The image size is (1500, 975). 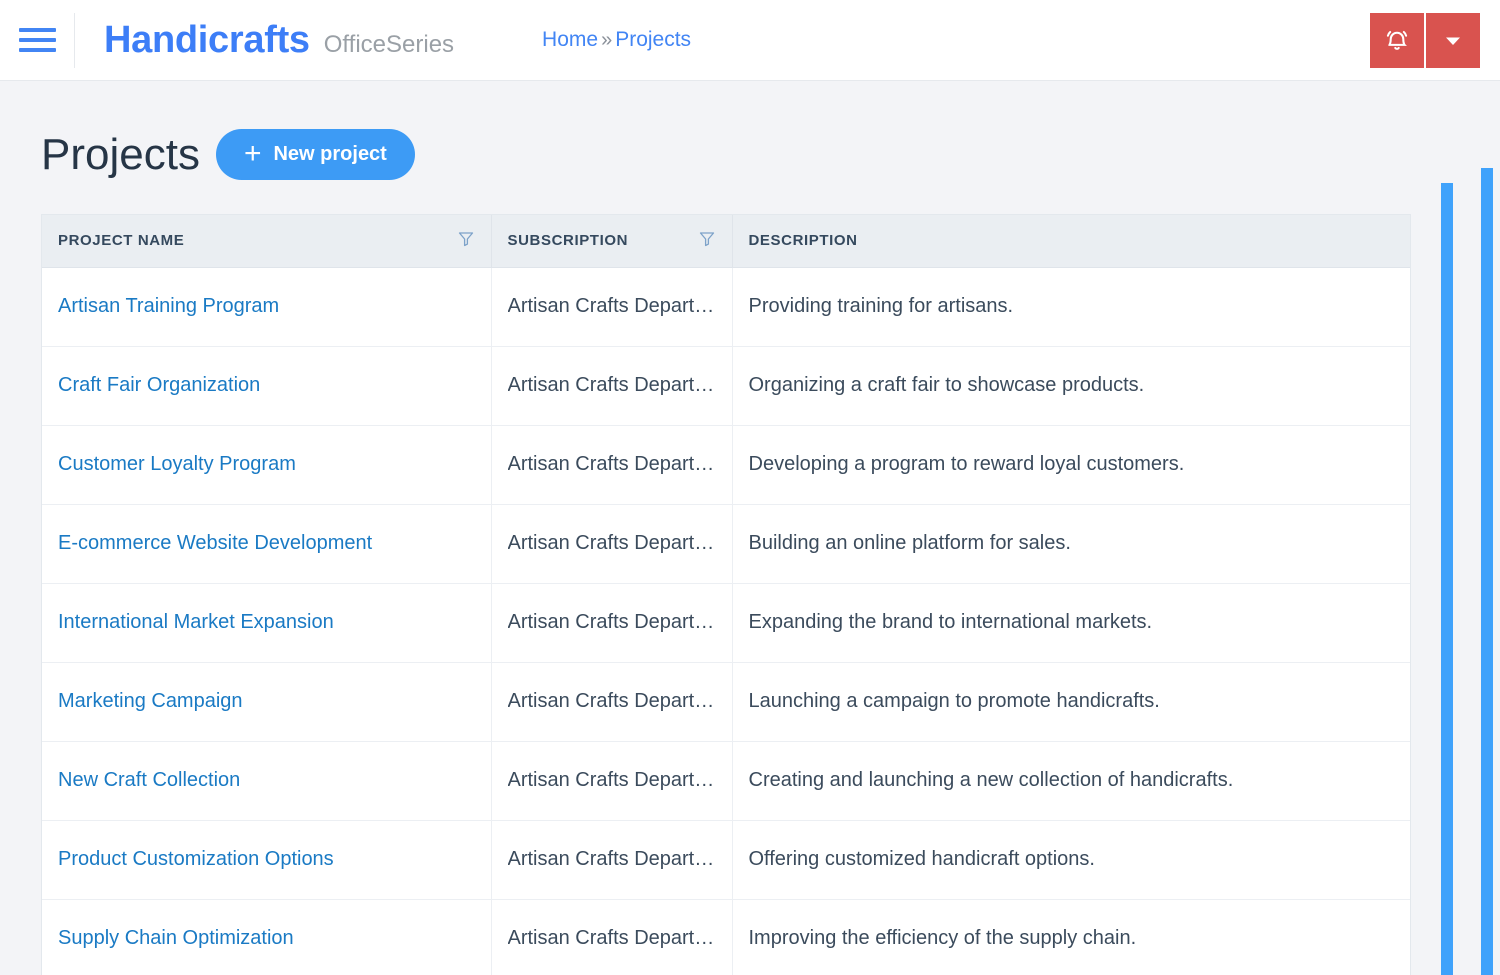 I want to click on caret-down-icon, so click(x=1453, y=41).